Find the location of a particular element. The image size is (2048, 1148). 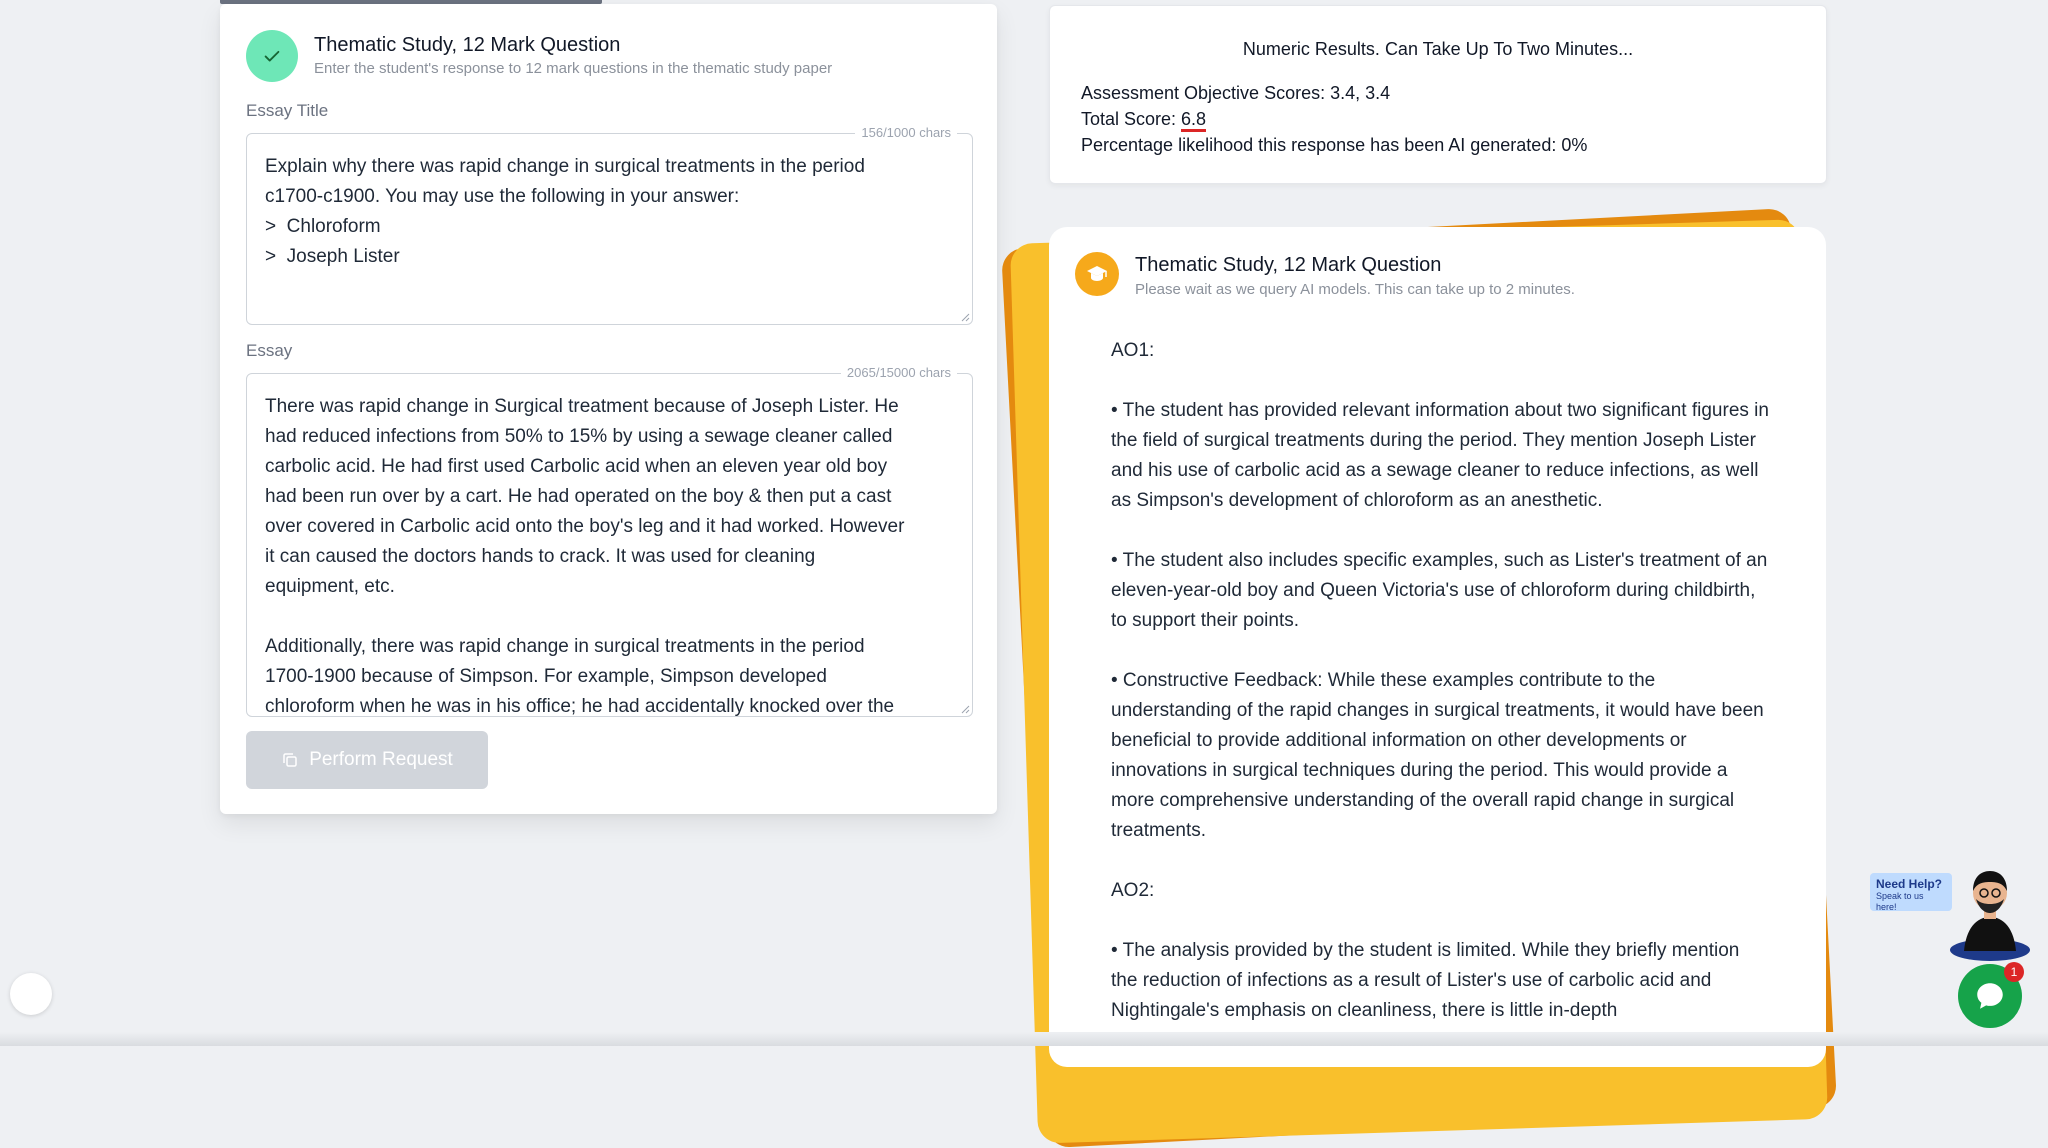

chat-icon is located at coordinates (1990, 996).